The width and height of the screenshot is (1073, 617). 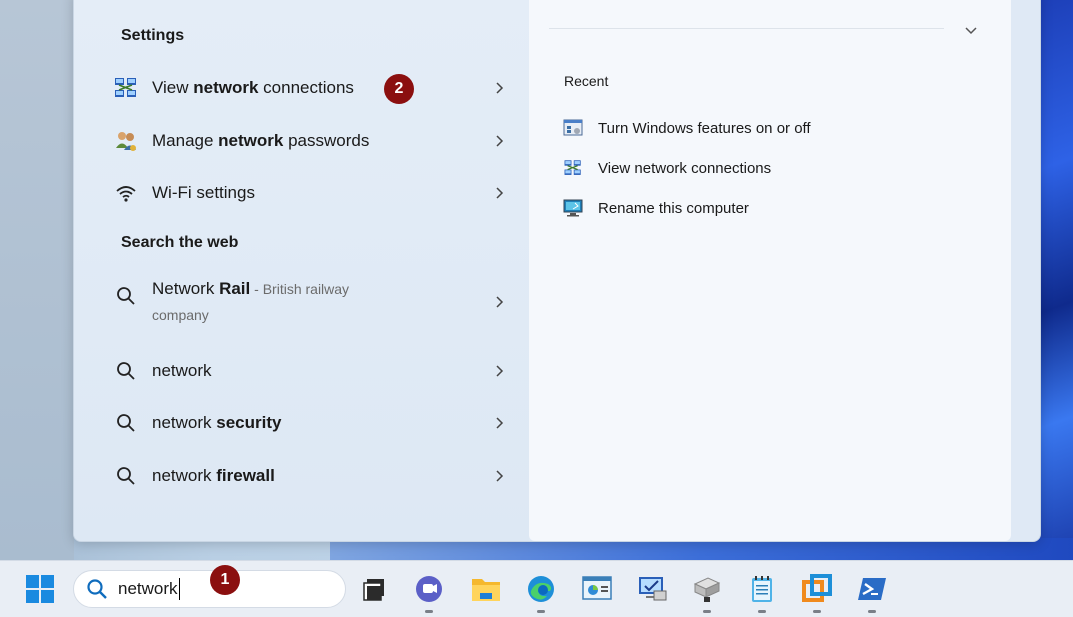 I want to click on result-label: Network Rail - British railway company, so click(x=251, y=301).